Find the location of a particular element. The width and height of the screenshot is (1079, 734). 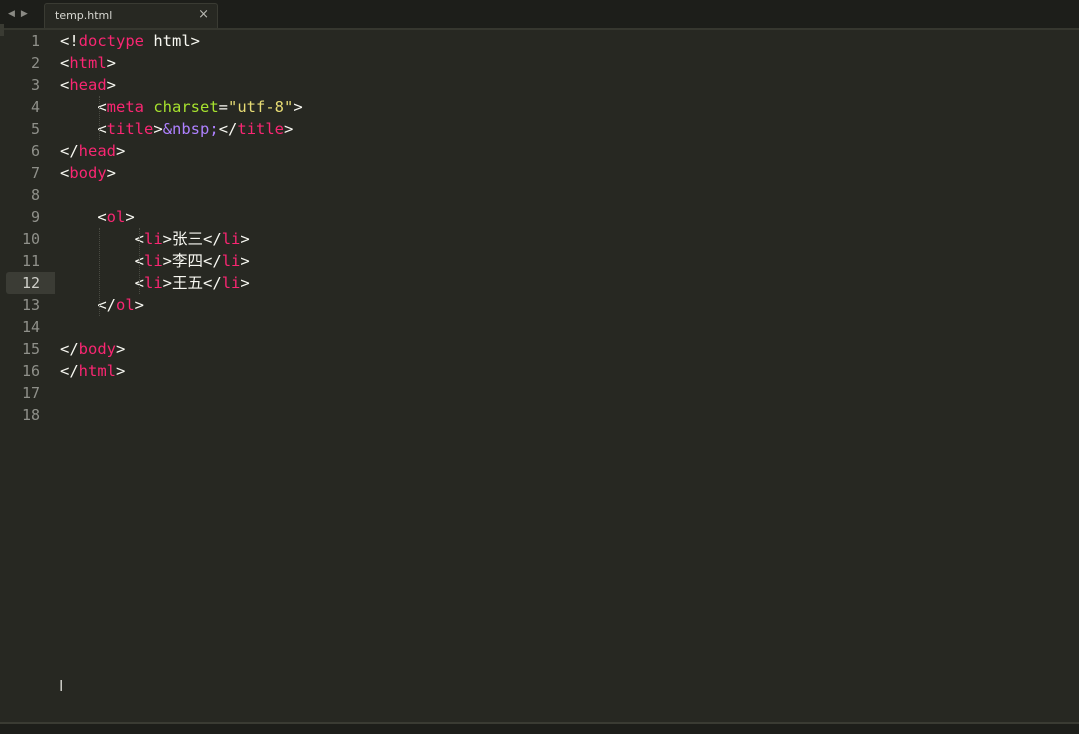

tab-temp-html: temp.html × is located at coordinates (131, 15).